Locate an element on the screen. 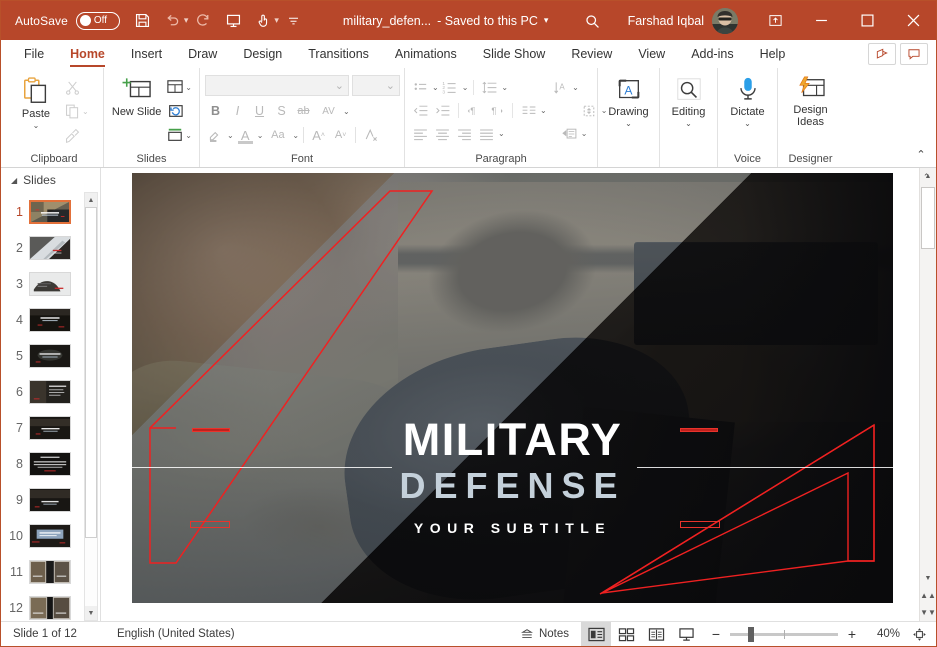 The image size is (937, 647). thumbnail-scroll-down-icon: ▼ is located at coordinates (91, 613).